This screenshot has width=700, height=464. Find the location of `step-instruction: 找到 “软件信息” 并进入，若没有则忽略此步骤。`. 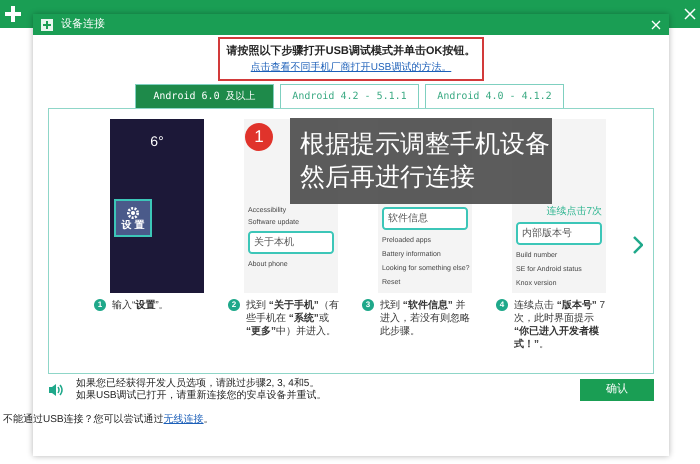

step-instruction: 找到 “软件信息” 并进入，若没有则忽略此步骤。 is located at coordinates (425, 318).